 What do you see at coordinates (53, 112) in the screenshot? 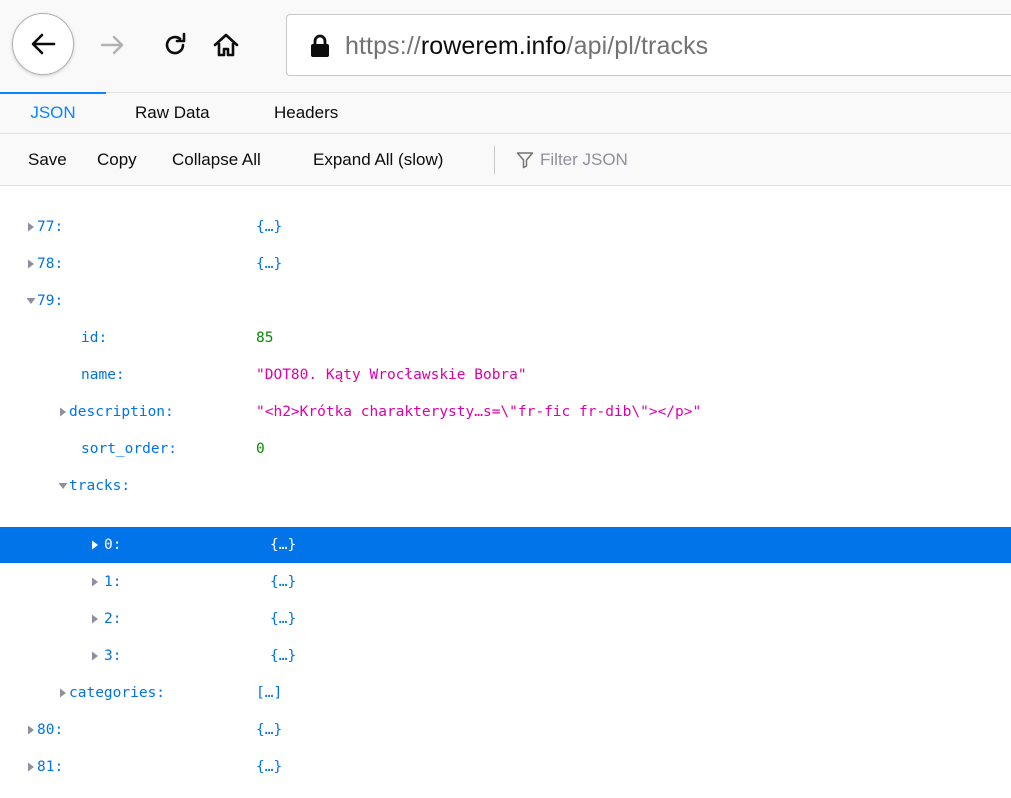
I see `tab-json: JSON` at bounding box center [53, 112].